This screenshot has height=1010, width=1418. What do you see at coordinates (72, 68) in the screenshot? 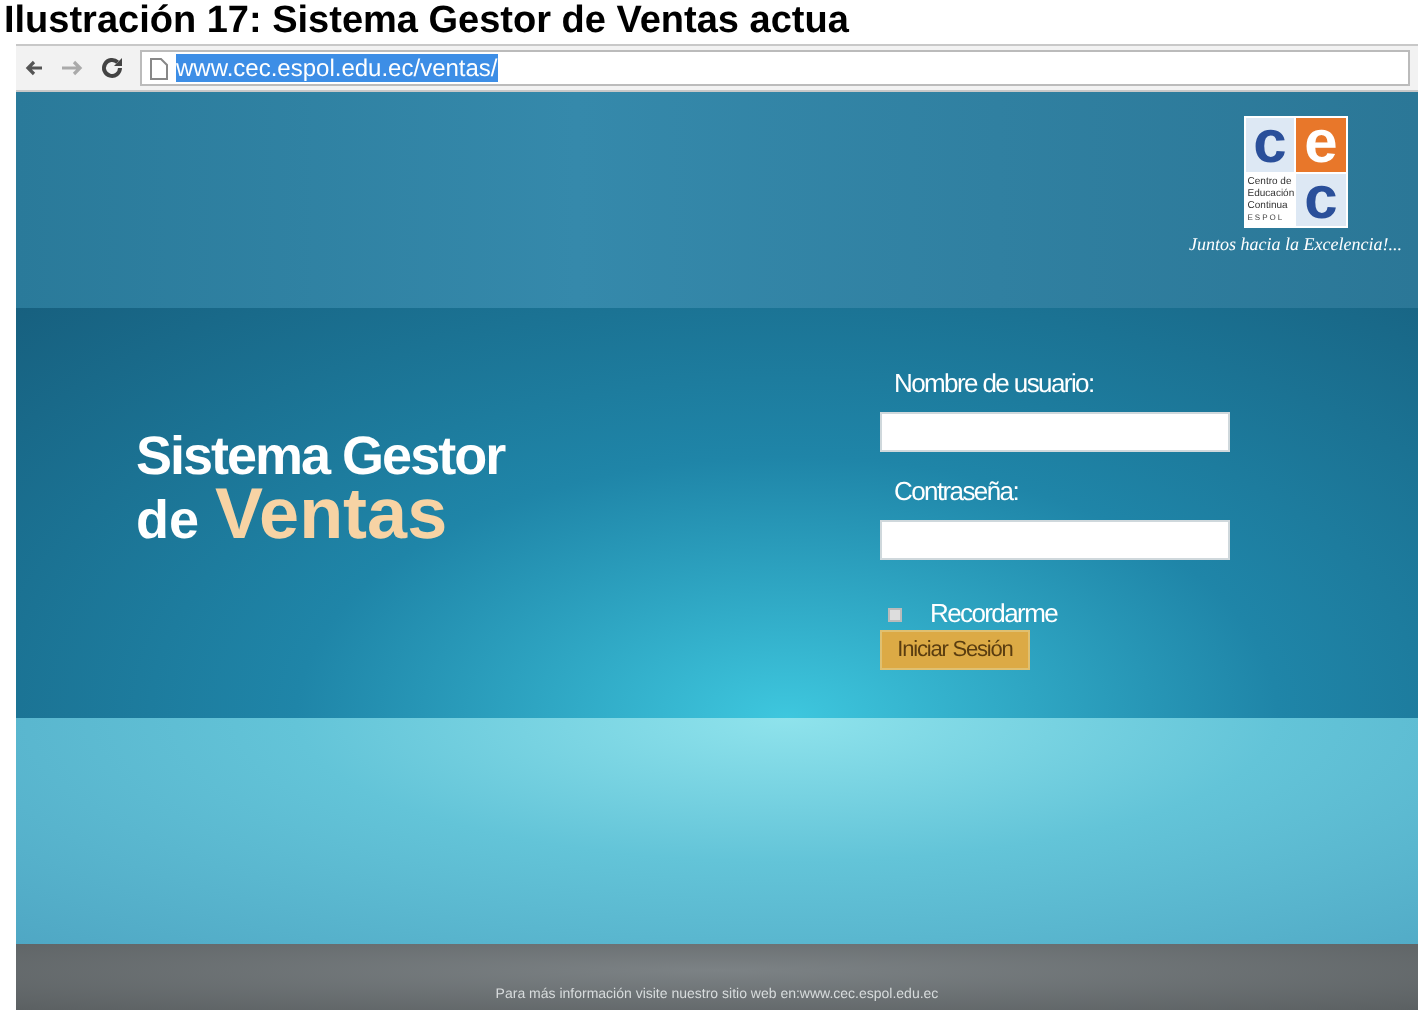
I see `forward-icon` at bounding box center [72, 68].